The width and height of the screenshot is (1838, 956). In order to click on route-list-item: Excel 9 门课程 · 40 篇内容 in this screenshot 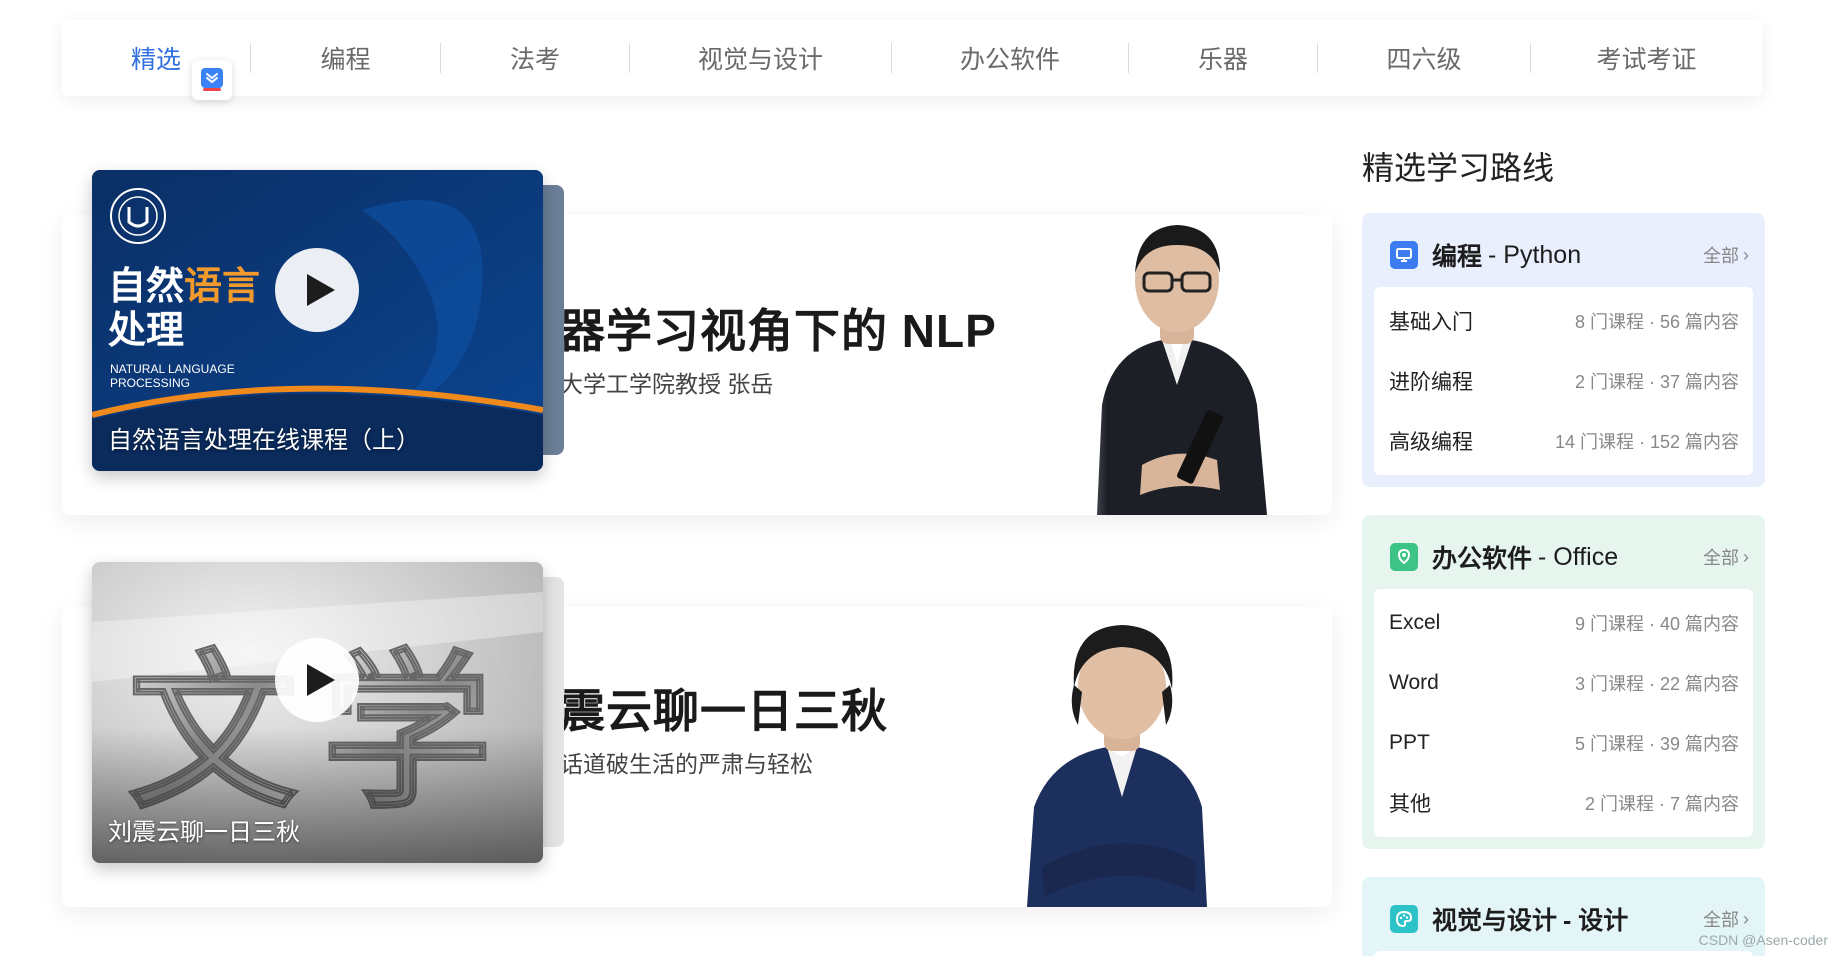, I will do `click(1563, 623)`.